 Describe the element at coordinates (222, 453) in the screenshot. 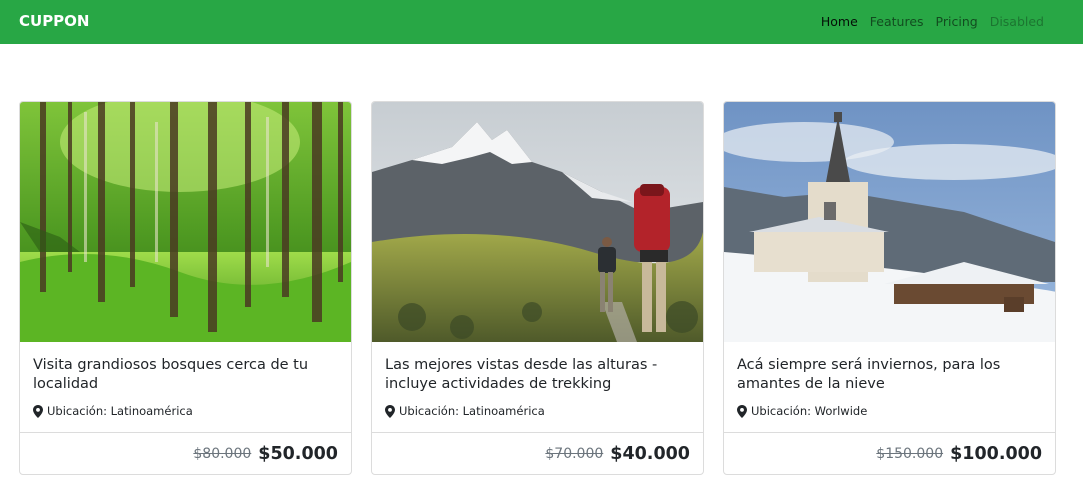

I see `old-price: $80.000` at that location.